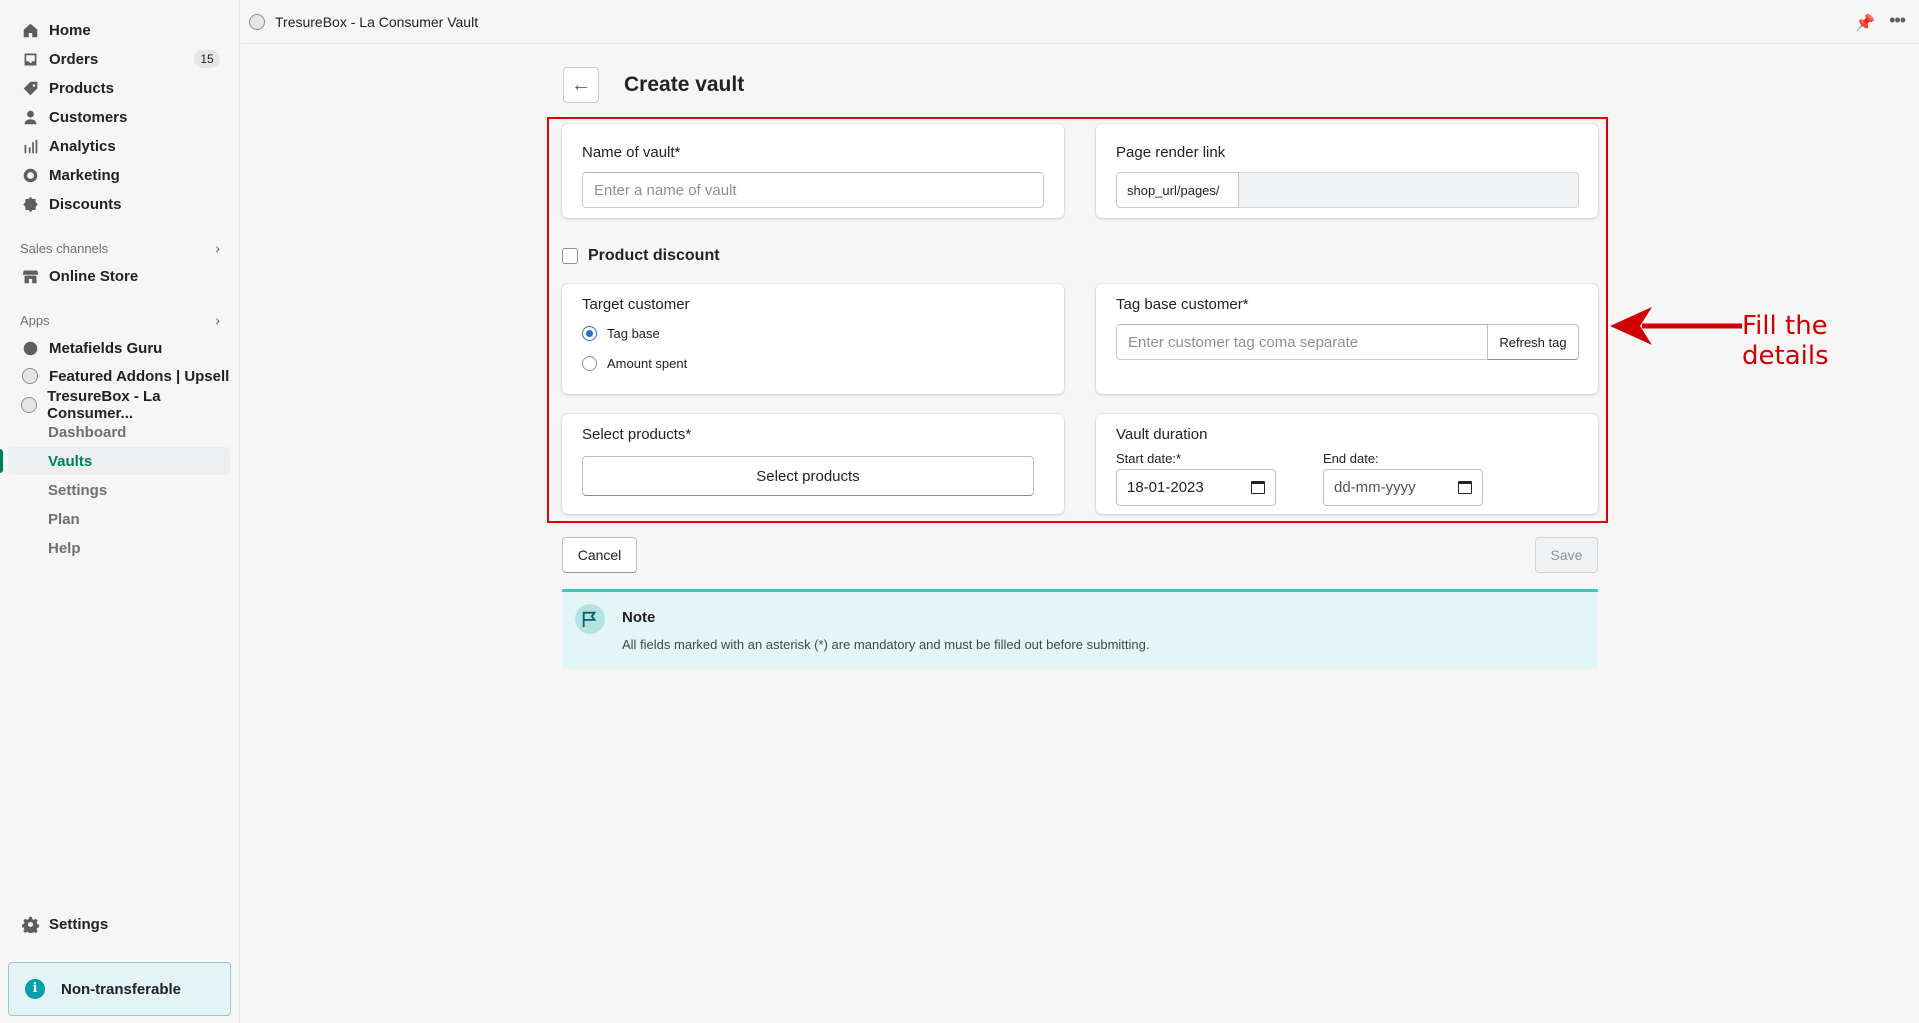 Image resolution: width=1919 pixels, height=1023 pixels. What do you see at coordinates (119, 924) in the screenshot?
I see `nav-settings: Settings` at bounding box center [119, 924].